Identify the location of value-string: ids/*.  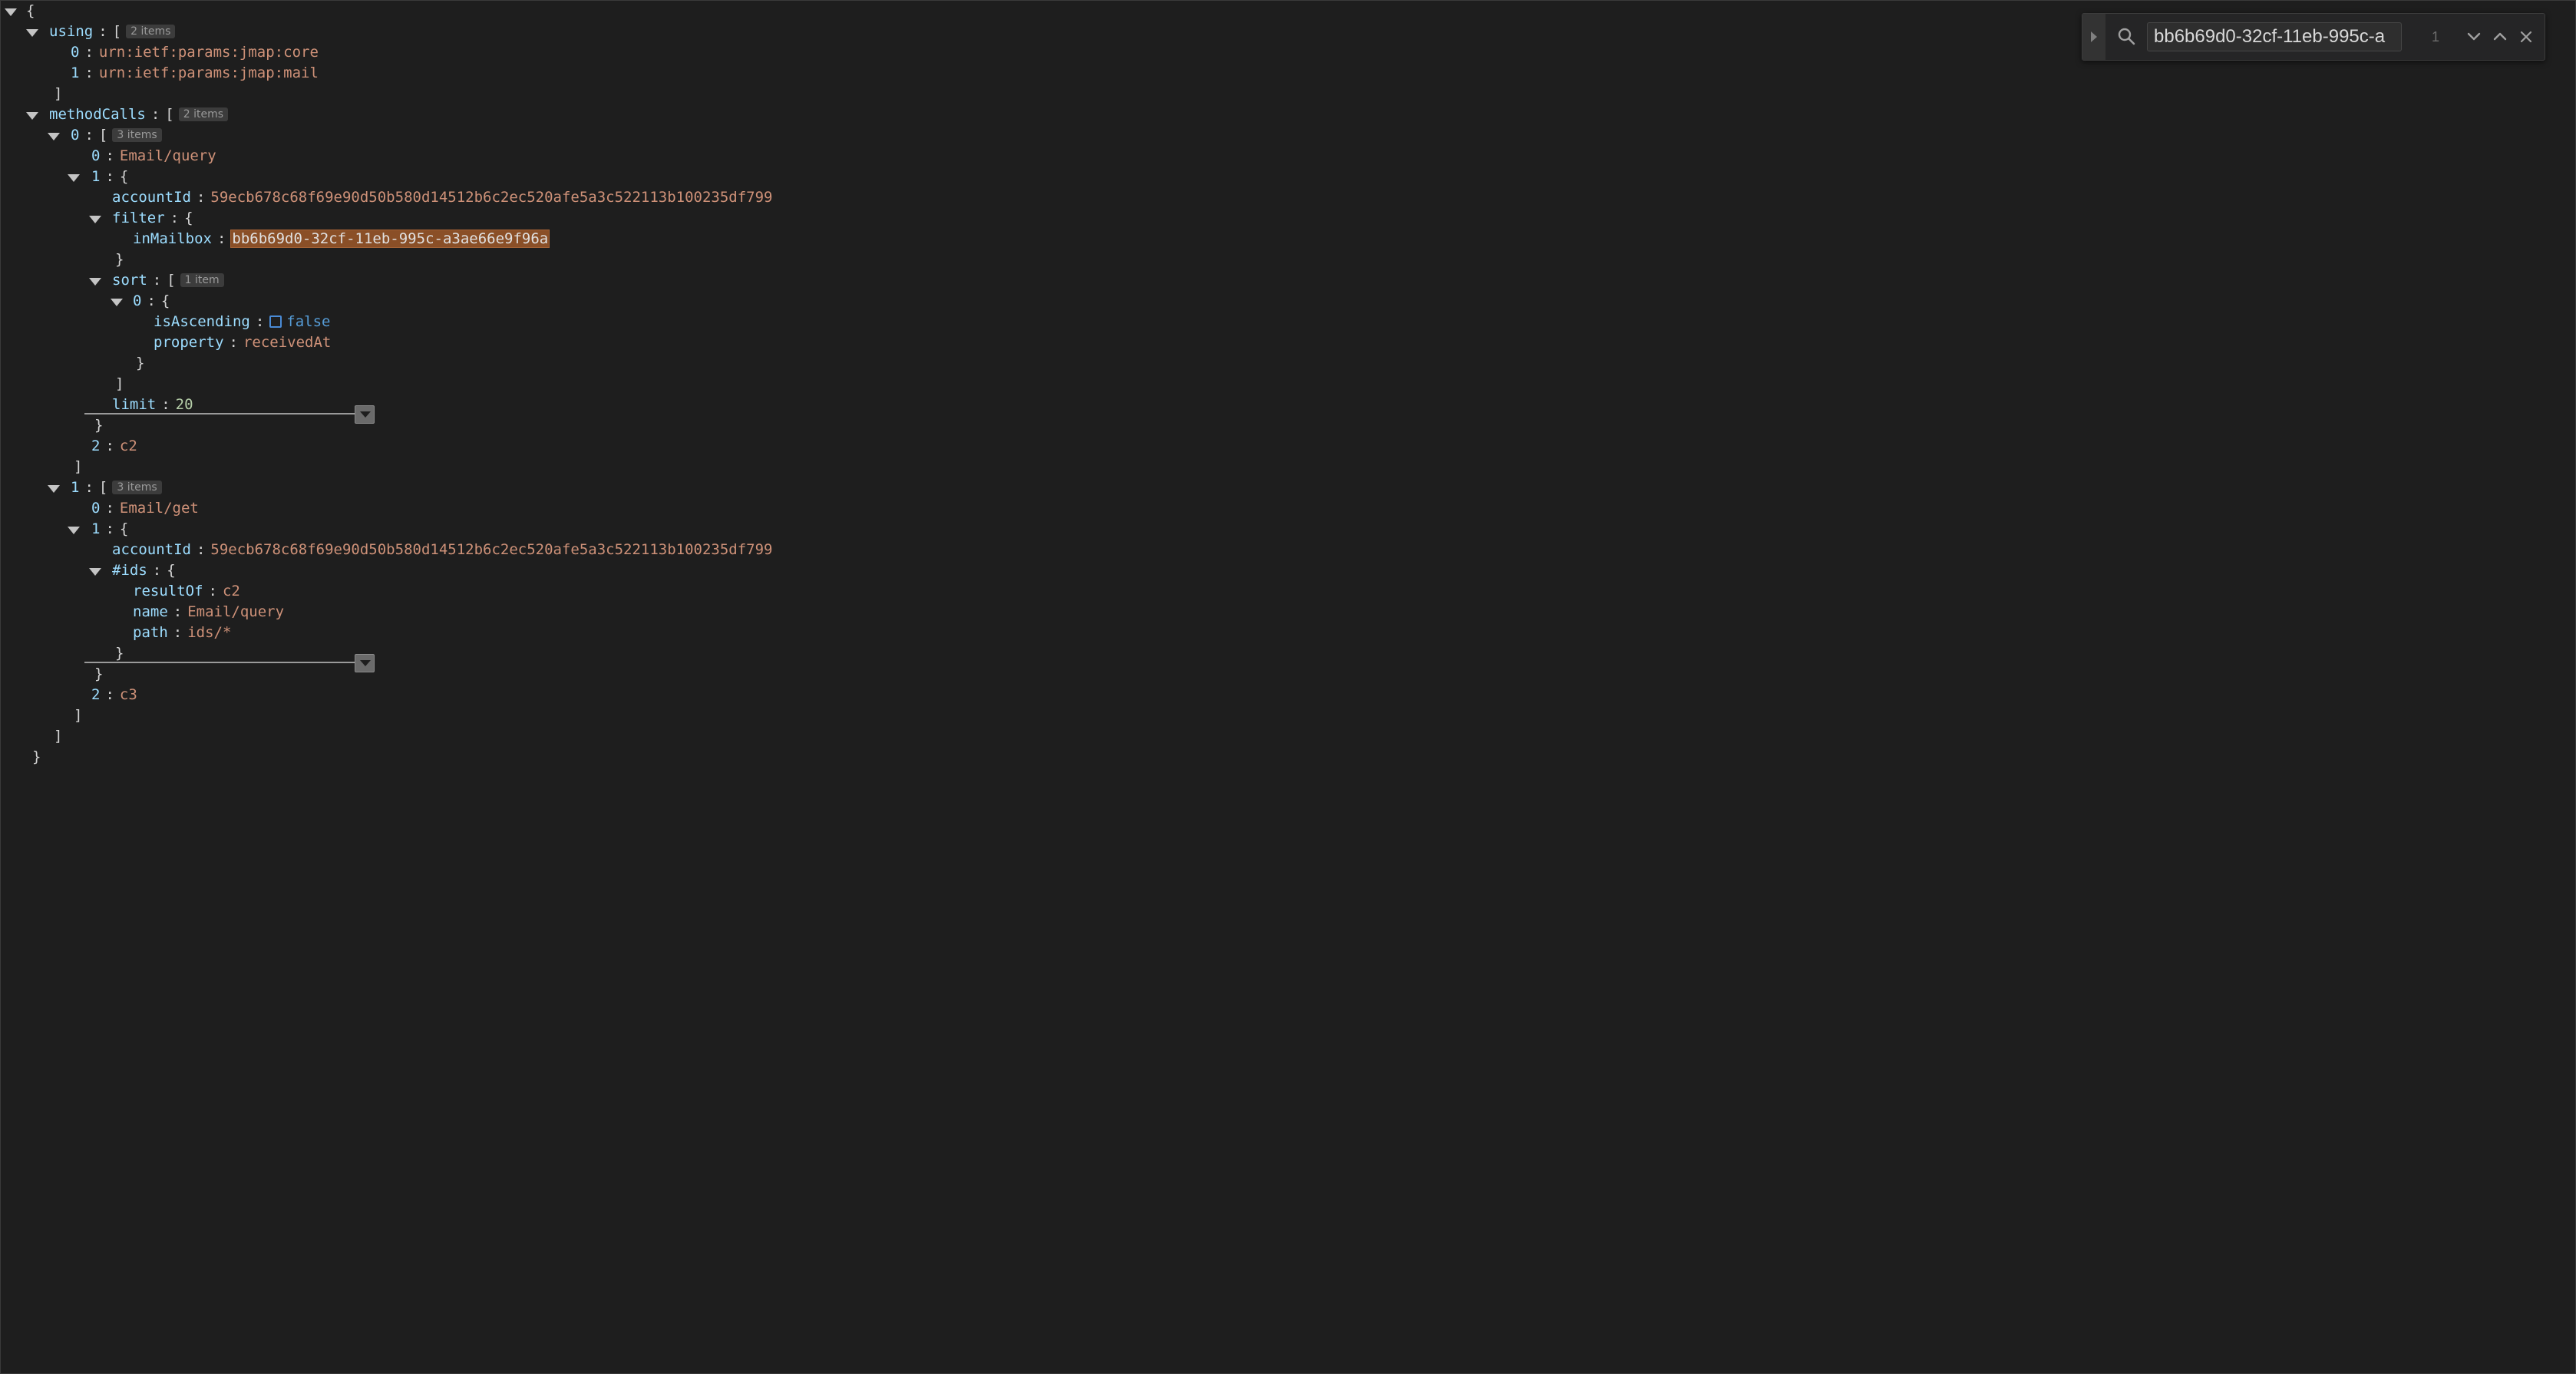
(209, 632).